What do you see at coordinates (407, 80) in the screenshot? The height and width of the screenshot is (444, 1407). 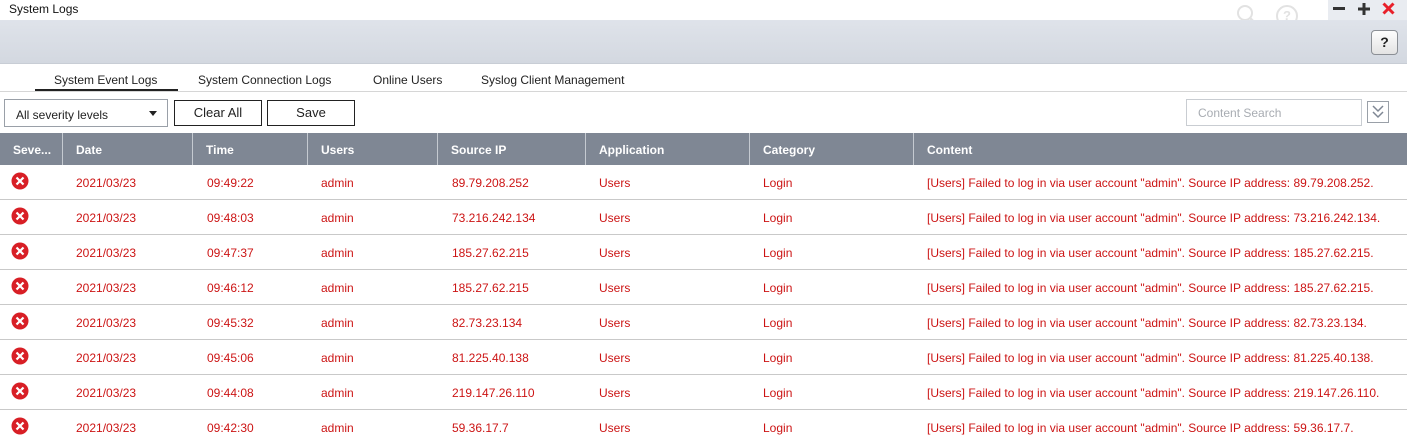 I see `tab-online-users: Online Users` at bounding box center [407, 80].